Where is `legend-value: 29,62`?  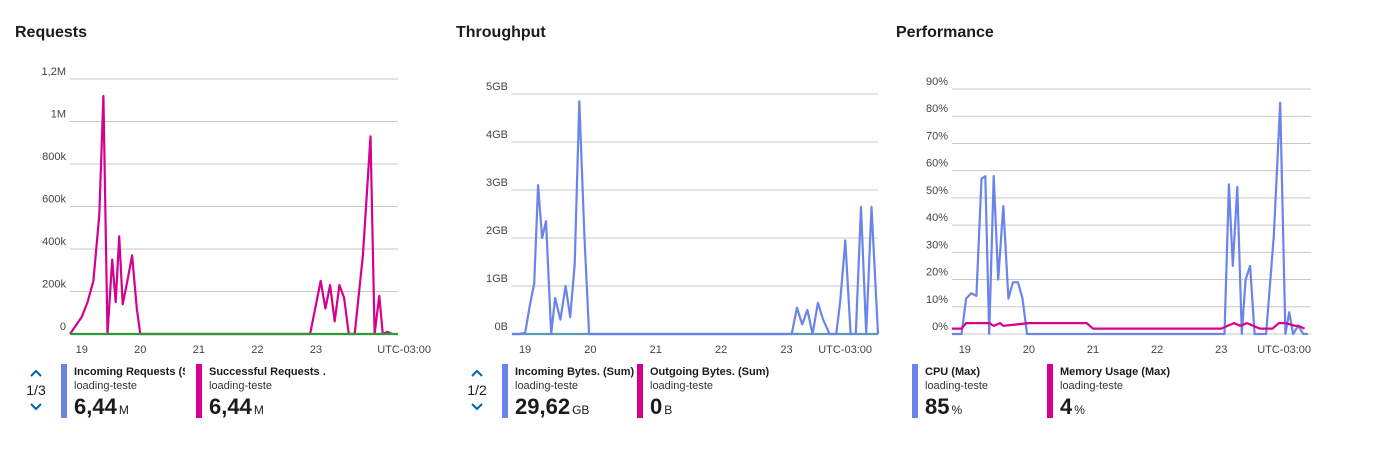
legend-value: 29,62 is located at coordinates (543, 406).